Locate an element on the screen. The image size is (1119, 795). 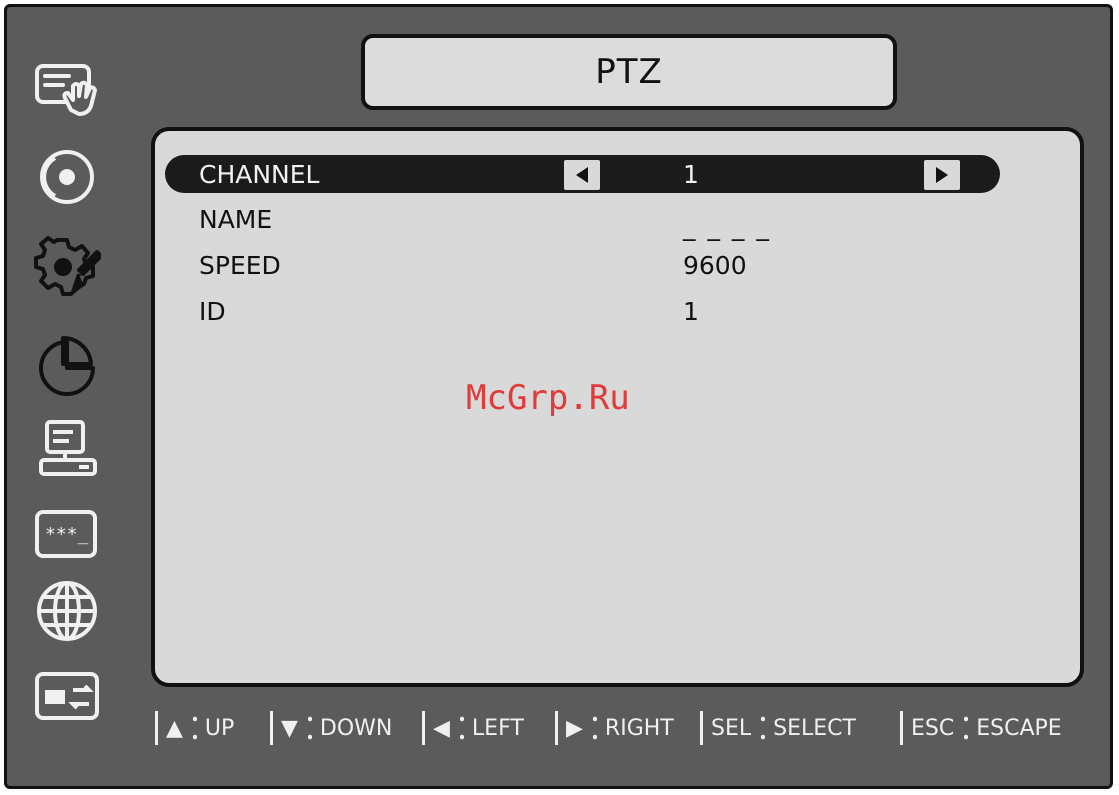
select-key: SEL is located at coordinates (731, 728).